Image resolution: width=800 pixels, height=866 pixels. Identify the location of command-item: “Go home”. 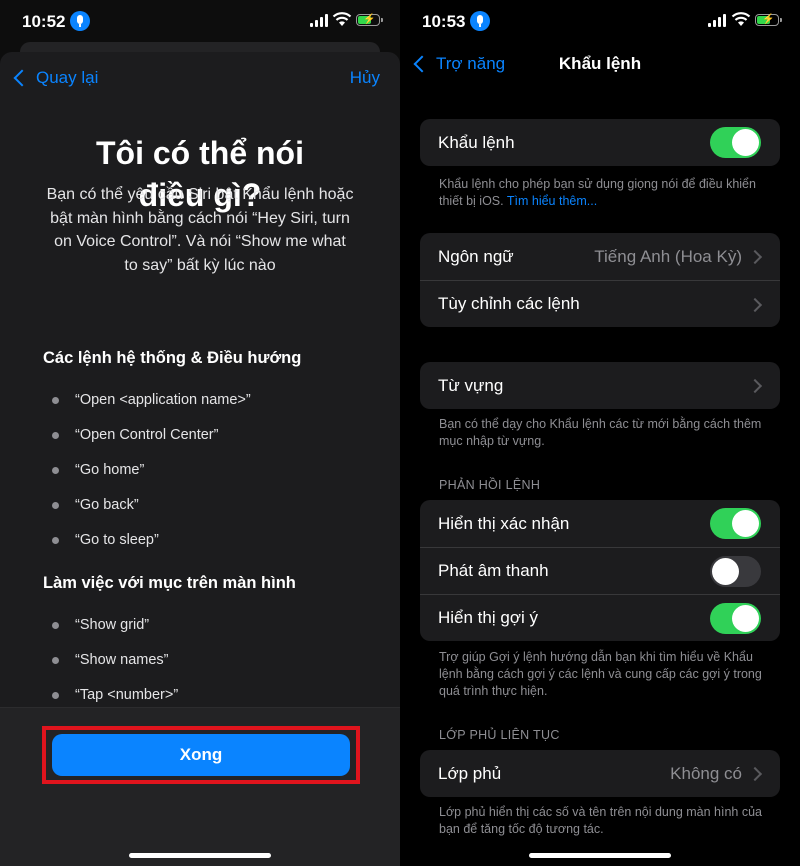
(98, 470).